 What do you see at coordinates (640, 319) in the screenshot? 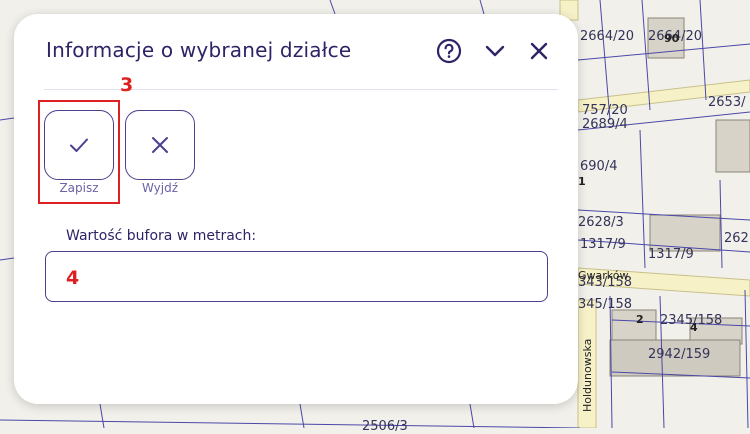
I see `building-number: 2` at bounding box center [640, 319].